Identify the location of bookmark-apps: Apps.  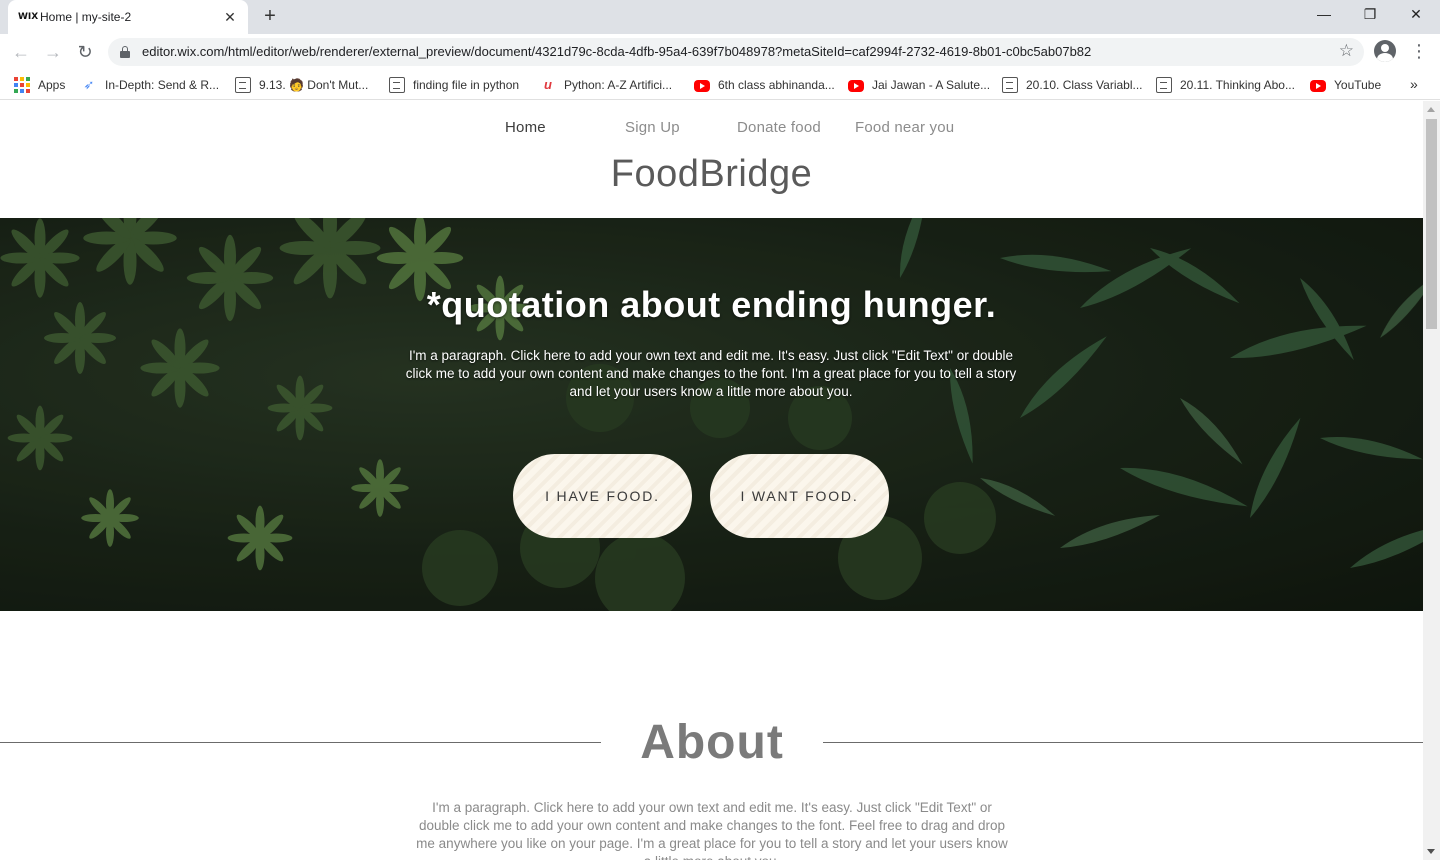
(39, 85).